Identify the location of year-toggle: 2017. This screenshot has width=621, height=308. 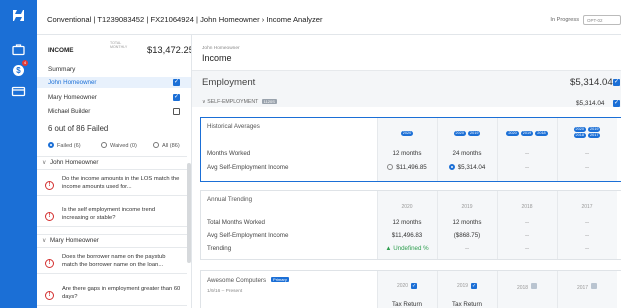
(587, 287).